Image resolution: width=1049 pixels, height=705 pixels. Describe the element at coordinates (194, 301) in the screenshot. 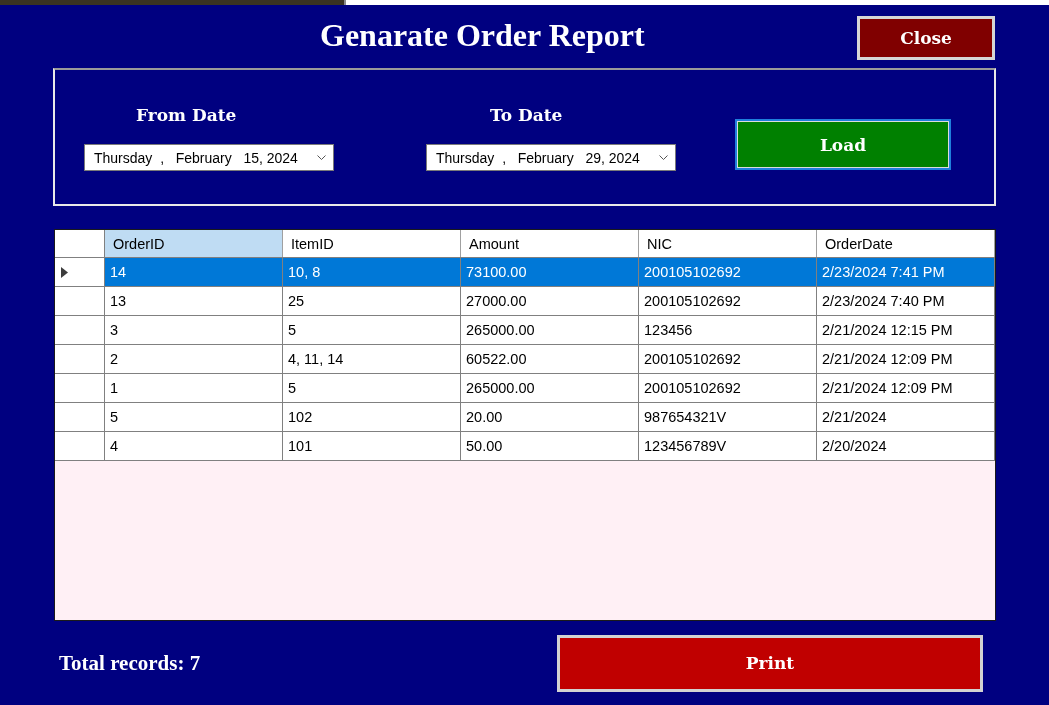

I see `table-cell: 13` at that location.